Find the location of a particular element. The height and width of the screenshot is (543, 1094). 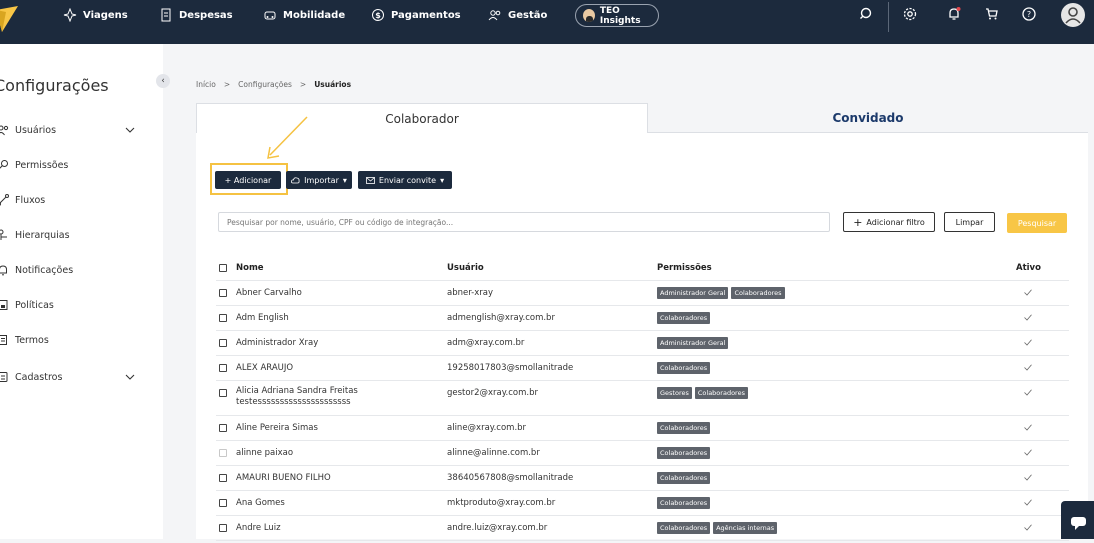

nav-gestao: Gestão is located at coordinates (517, 15).